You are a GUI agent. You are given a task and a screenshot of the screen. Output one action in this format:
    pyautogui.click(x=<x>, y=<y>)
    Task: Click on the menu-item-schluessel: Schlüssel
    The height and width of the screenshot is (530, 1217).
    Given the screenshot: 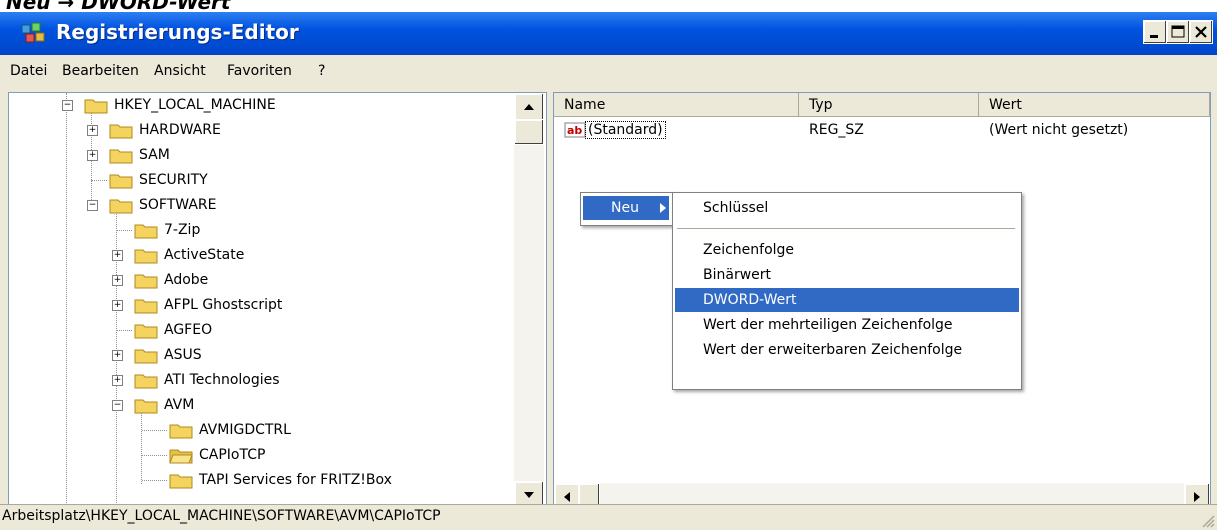 What is the action you would take?
    pyautogui.click(x=847, y=208)
    